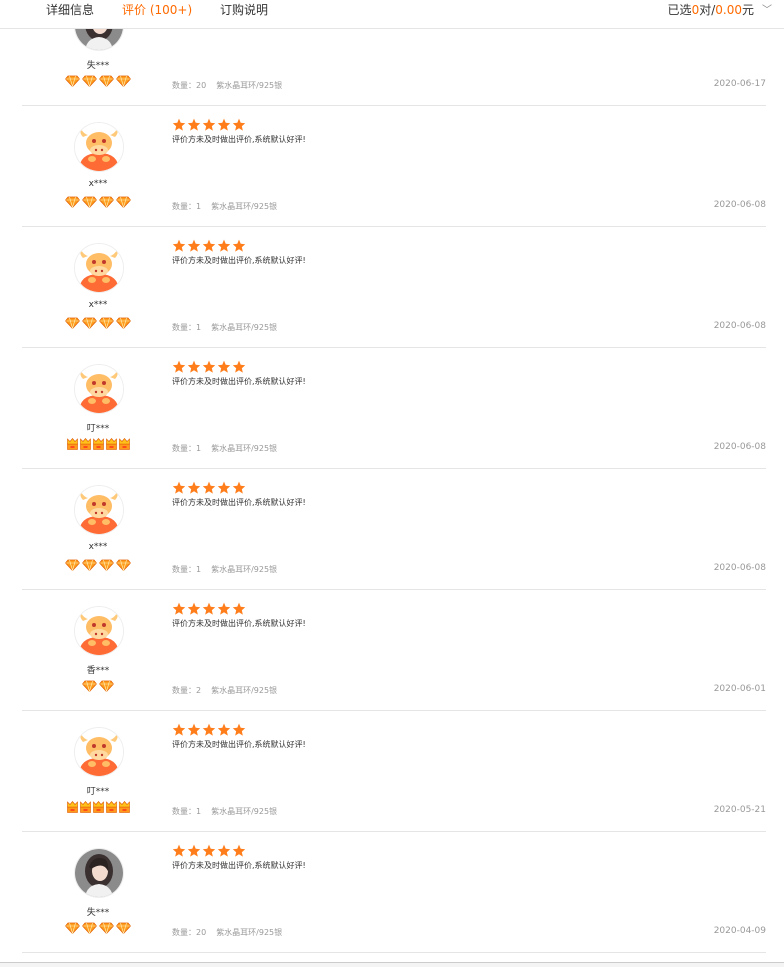 The width and height of the screenshot is (784, 967). Describe the element at coordinates (728, 10) in the screenshot. I see `selected-amount: 0.00` at that location.